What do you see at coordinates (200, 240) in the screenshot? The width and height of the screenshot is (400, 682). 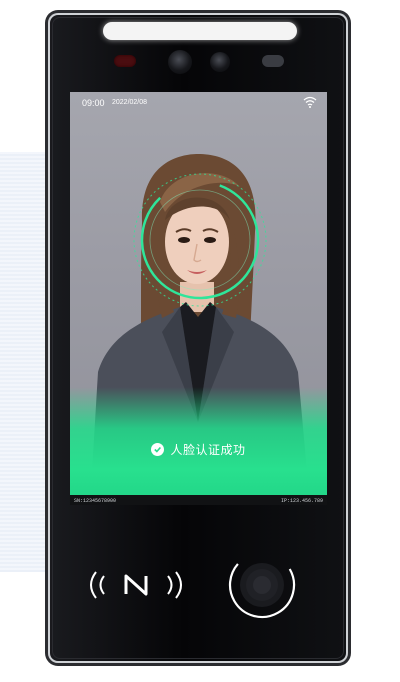 I see `face-scan-ring` at bounding box center [200, 240].